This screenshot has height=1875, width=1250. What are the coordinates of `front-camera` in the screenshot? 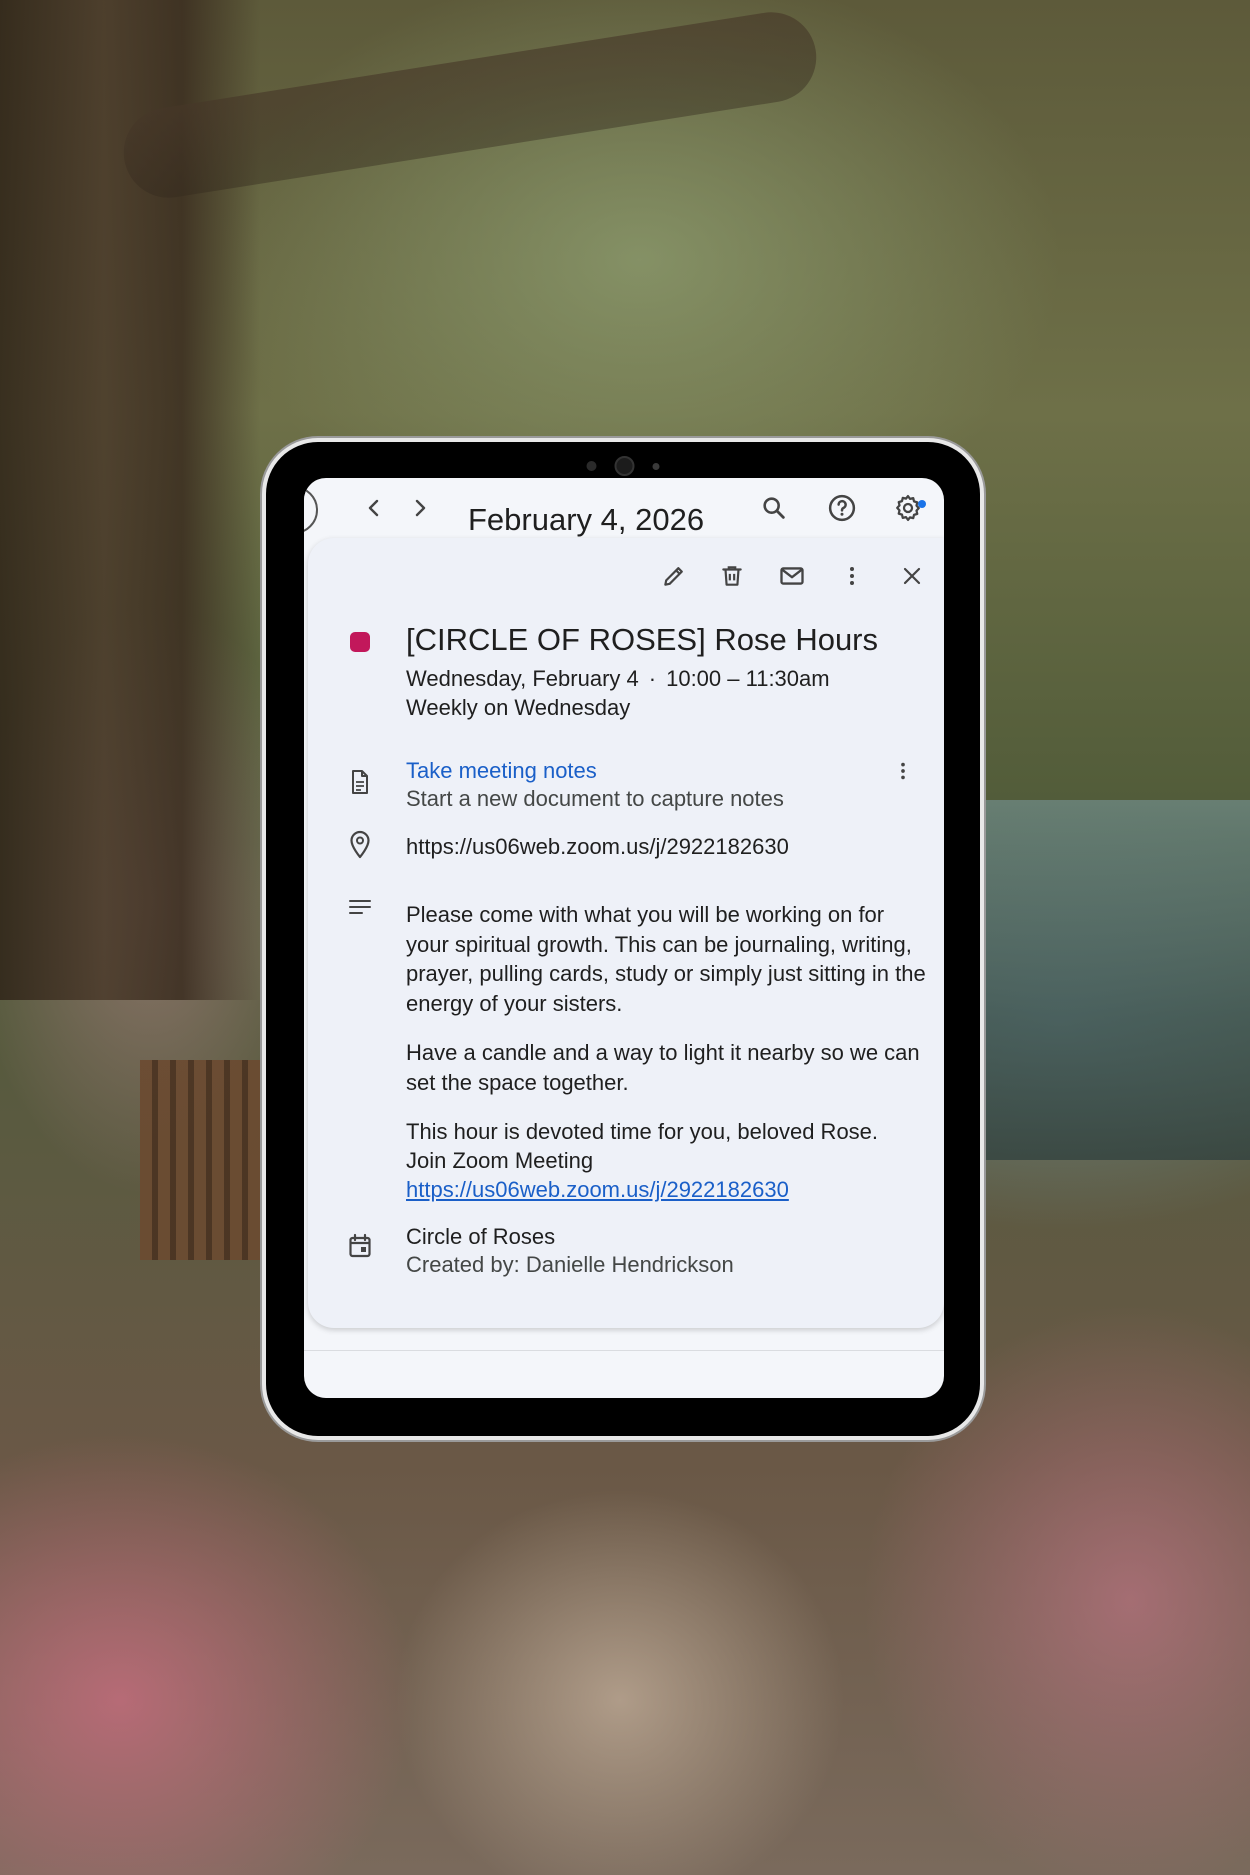 It's located at (623, 466).